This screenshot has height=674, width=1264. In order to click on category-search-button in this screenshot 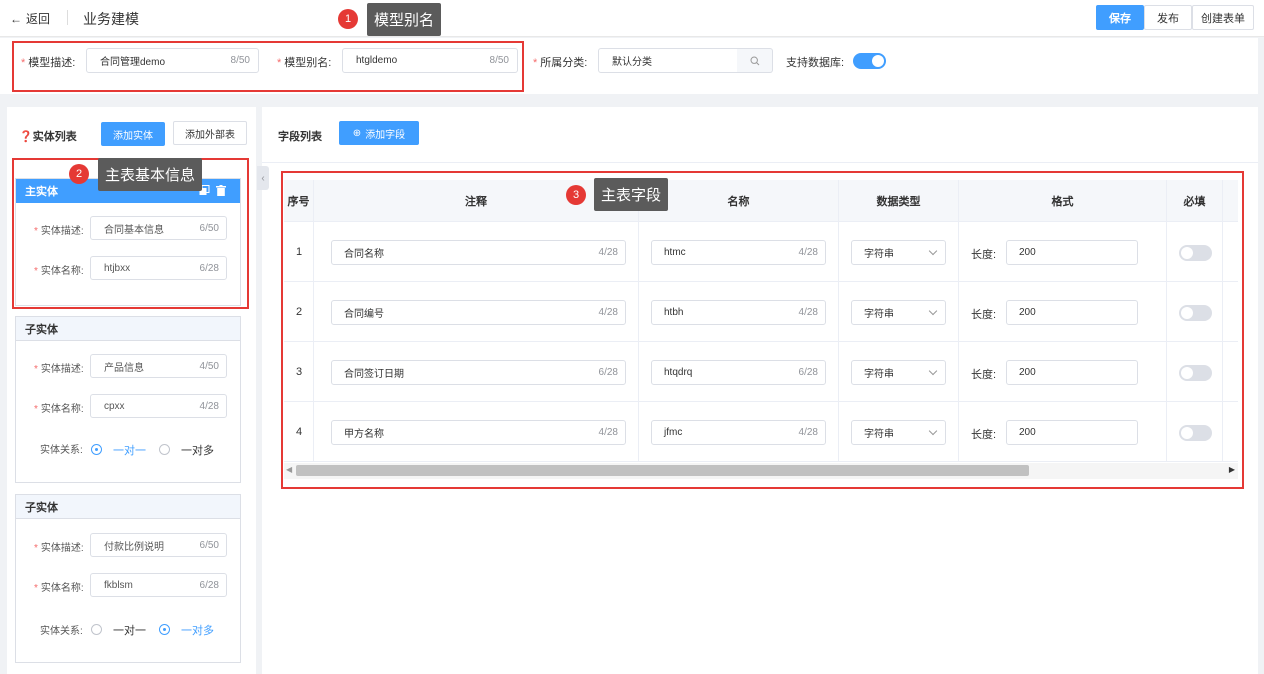, I will do `click(755, 60)`.